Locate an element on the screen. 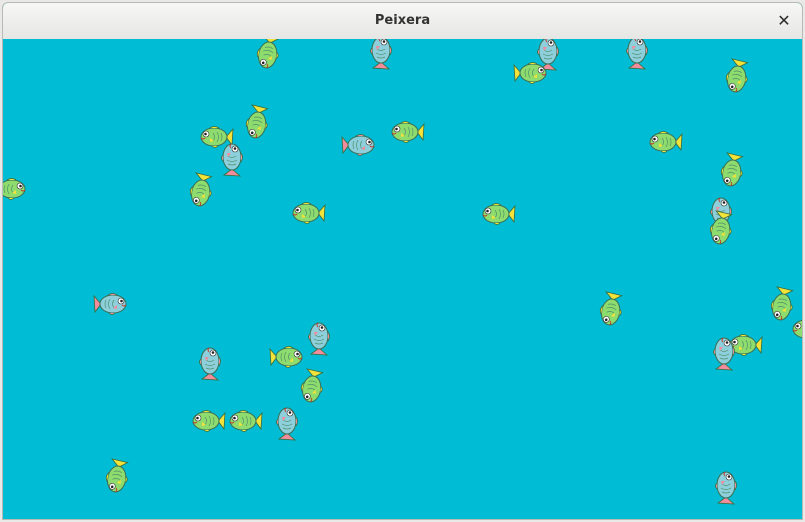  close-button: ✕ is located at coordinates (784, 21).